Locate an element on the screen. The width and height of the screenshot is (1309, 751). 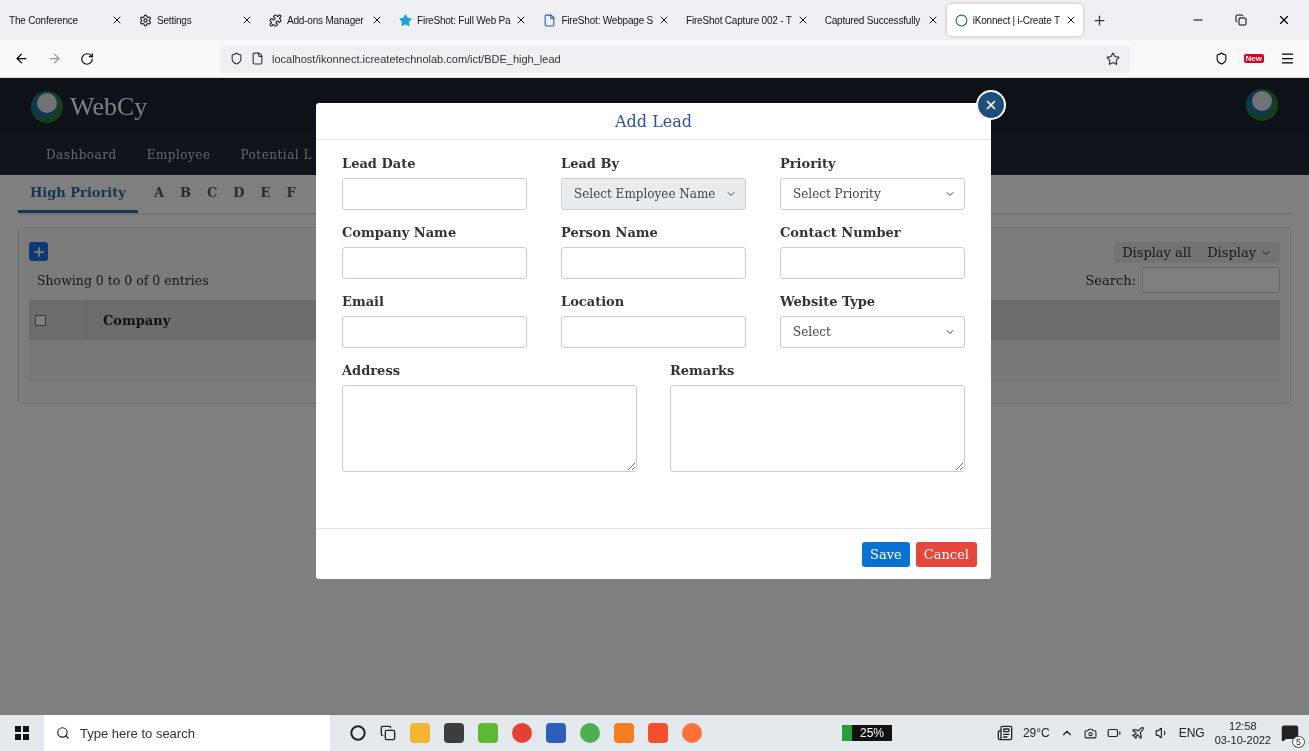
brand-name: WebCy is located at coordinates (109, 106).